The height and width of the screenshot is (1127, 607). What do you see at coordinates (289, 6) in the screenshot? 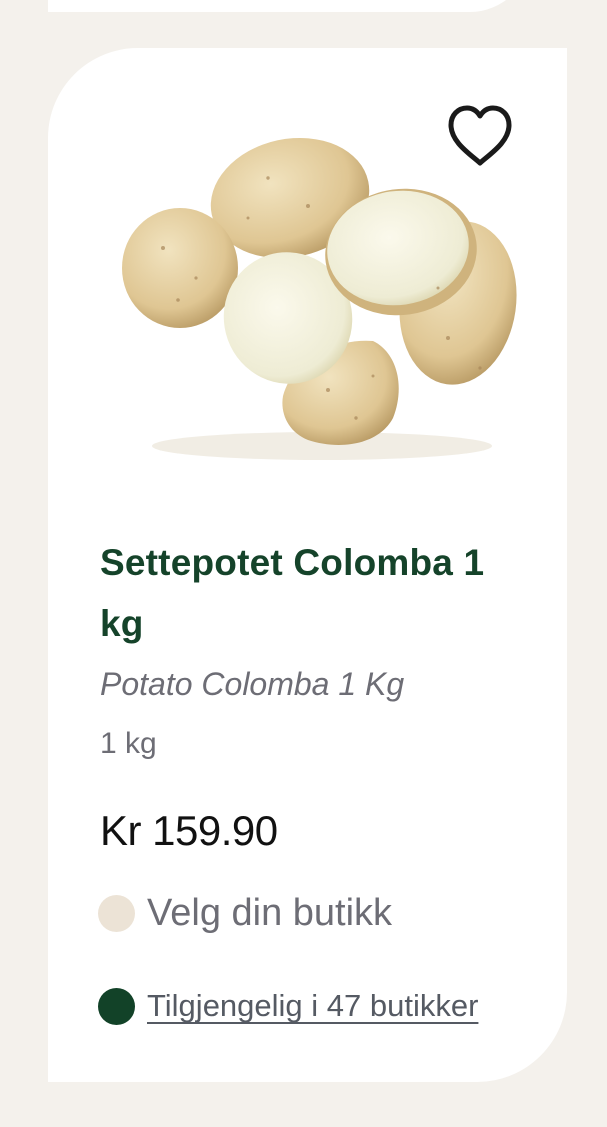
I see `previous-product-card` at bounding box center [289, 6].